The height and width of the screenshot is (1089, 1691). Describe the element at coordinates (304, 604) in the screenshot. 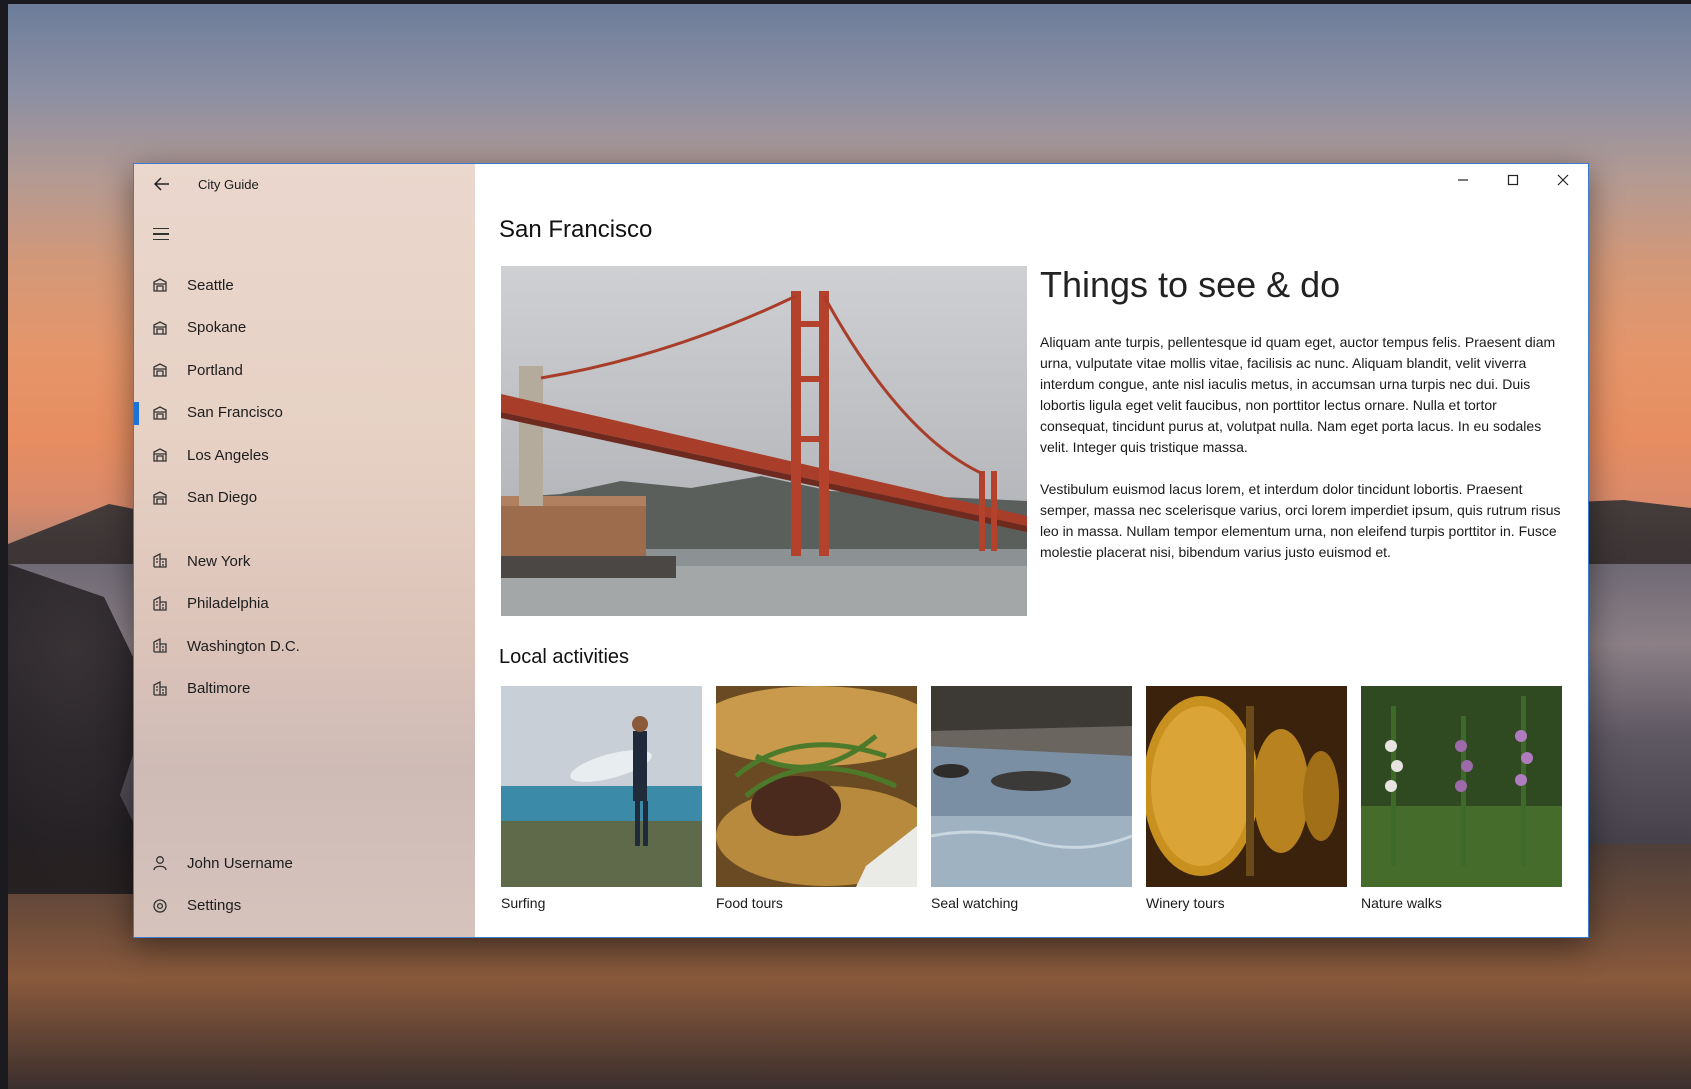

I see `nav-item-philadelphia: Philadelphia` at that location.